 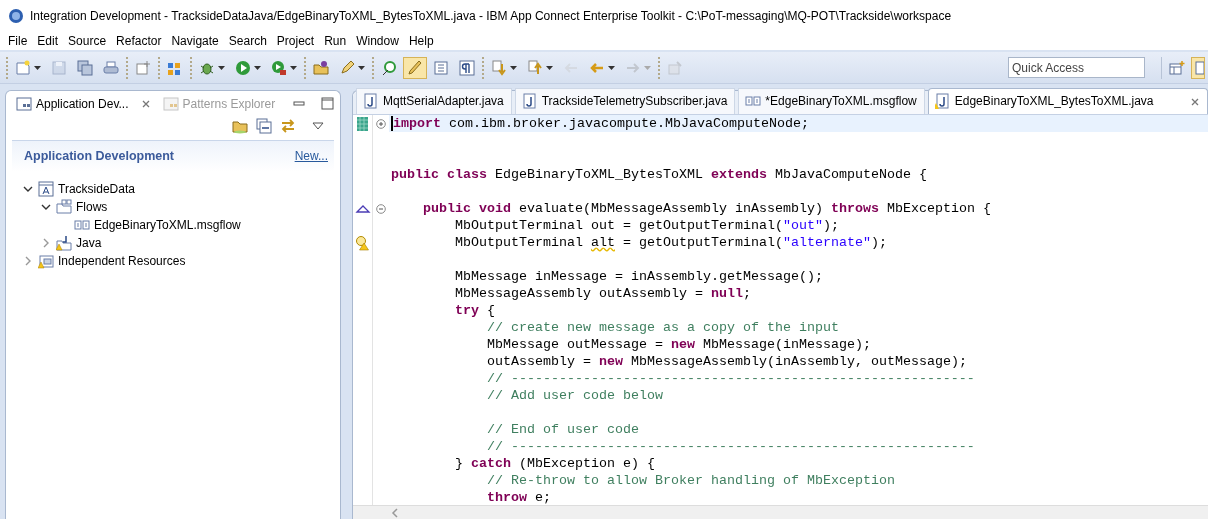 What do you see at coordinates (321, 67) in the screenshot?
I see `open-folder-icon` at bounding box center [321, 67].